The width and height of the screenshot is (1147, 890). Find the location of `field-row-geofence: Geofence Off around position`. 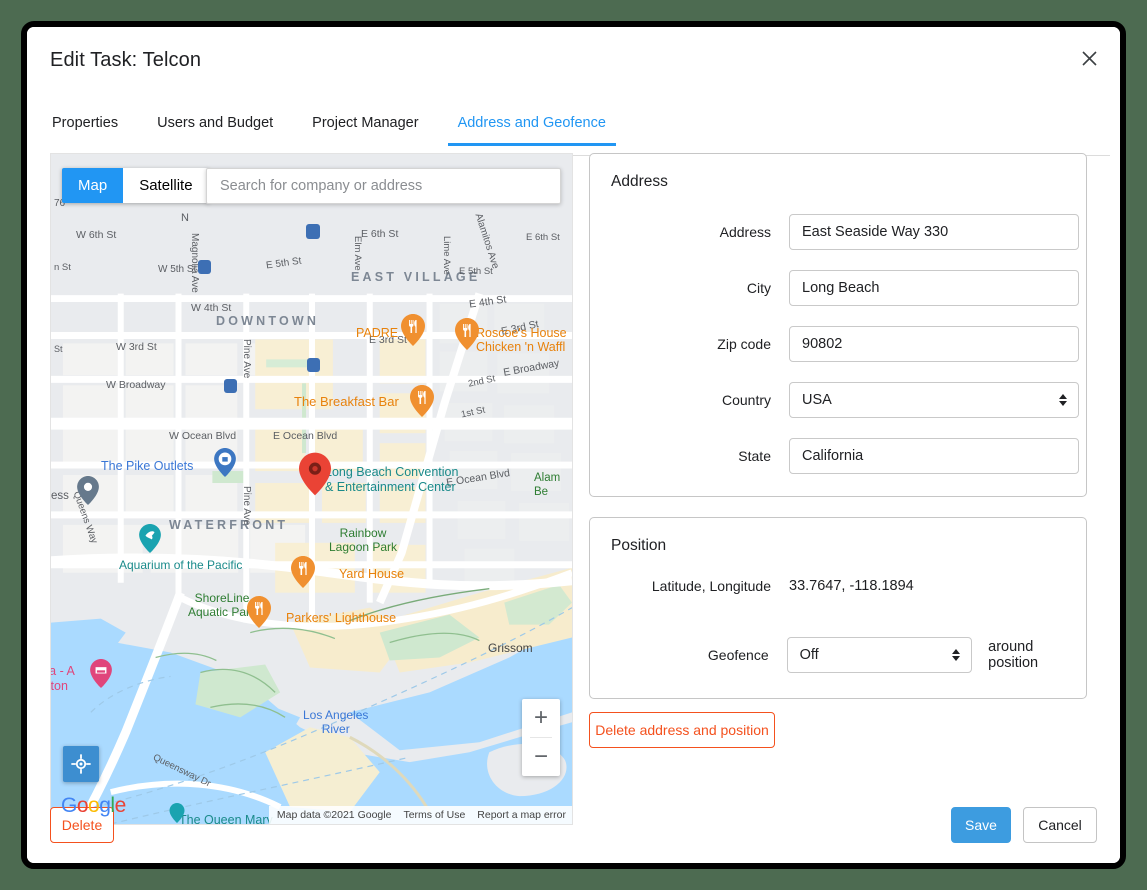

field-row-geofence: Geofence Off around position is located at coordinates (838, 655).